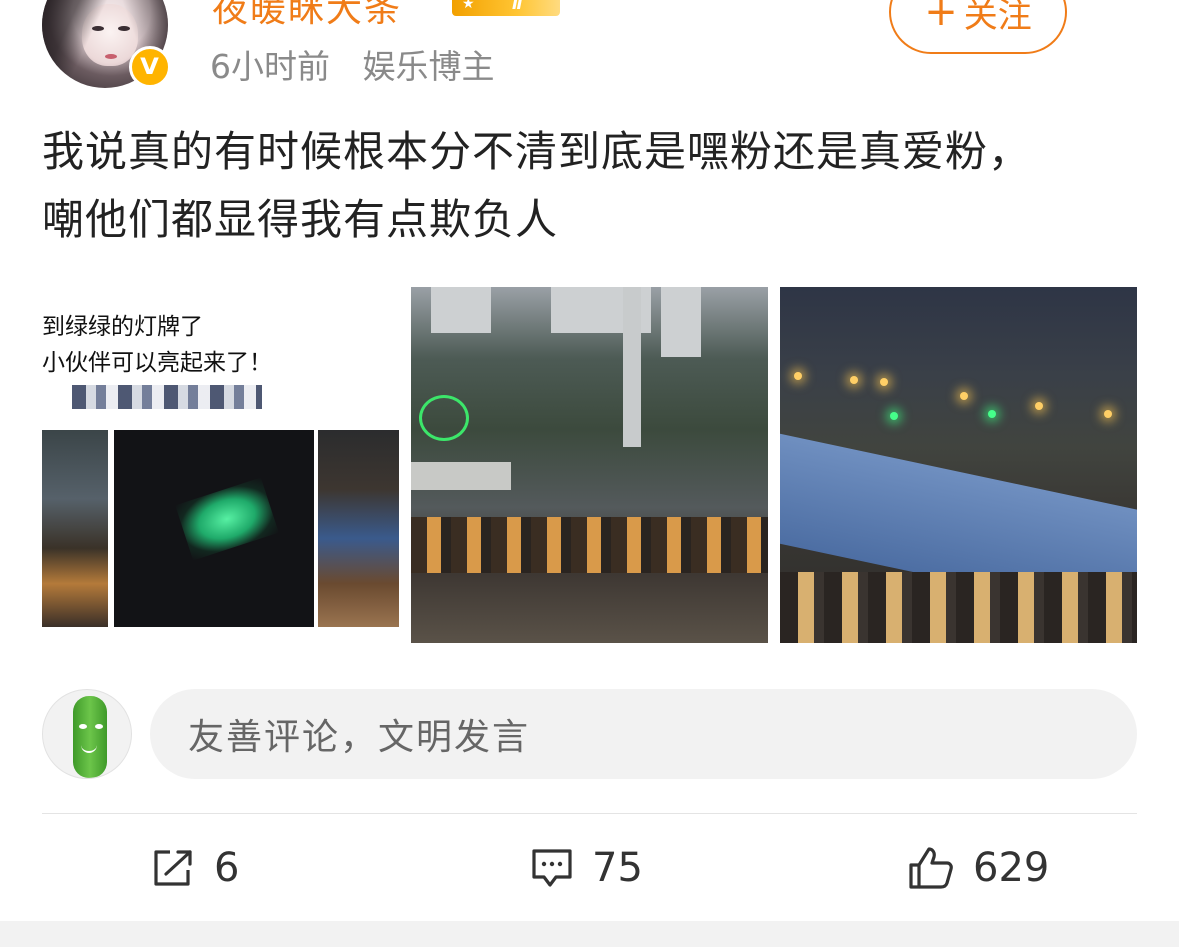 The height and width of the screenshot is (947, 1179). I want to click on like-button: 629, so click(978, 868).